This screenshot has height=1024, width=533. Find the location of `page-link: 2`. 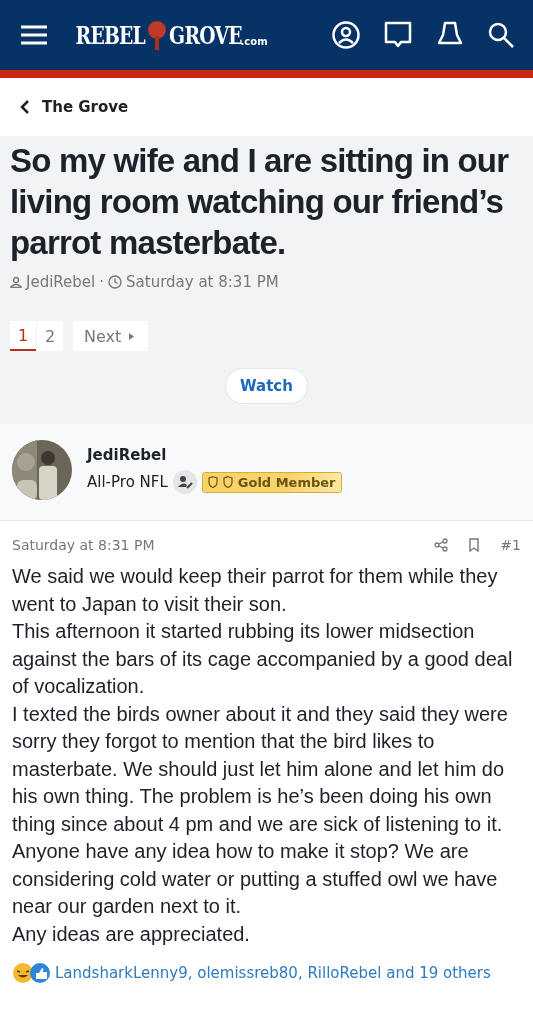

page-link: 2 is located at coordinates (50, 336).